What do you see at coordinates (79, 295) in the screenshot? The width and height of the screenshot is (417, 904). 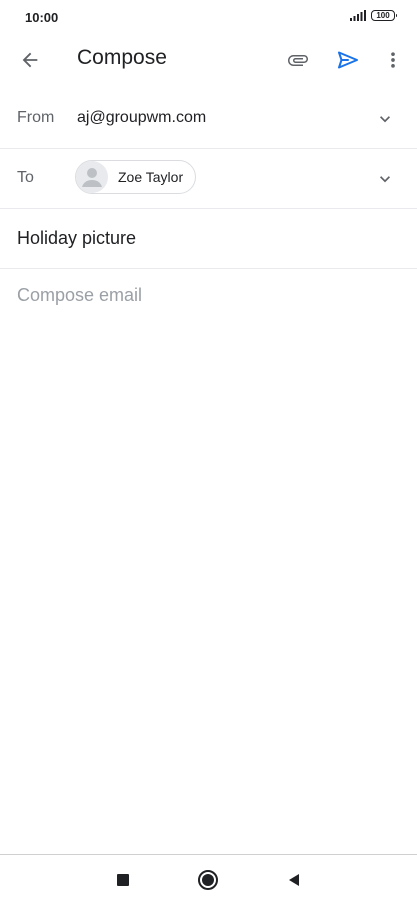 I see `compose-body-input: Compose email` at bounding box center [79, 295].